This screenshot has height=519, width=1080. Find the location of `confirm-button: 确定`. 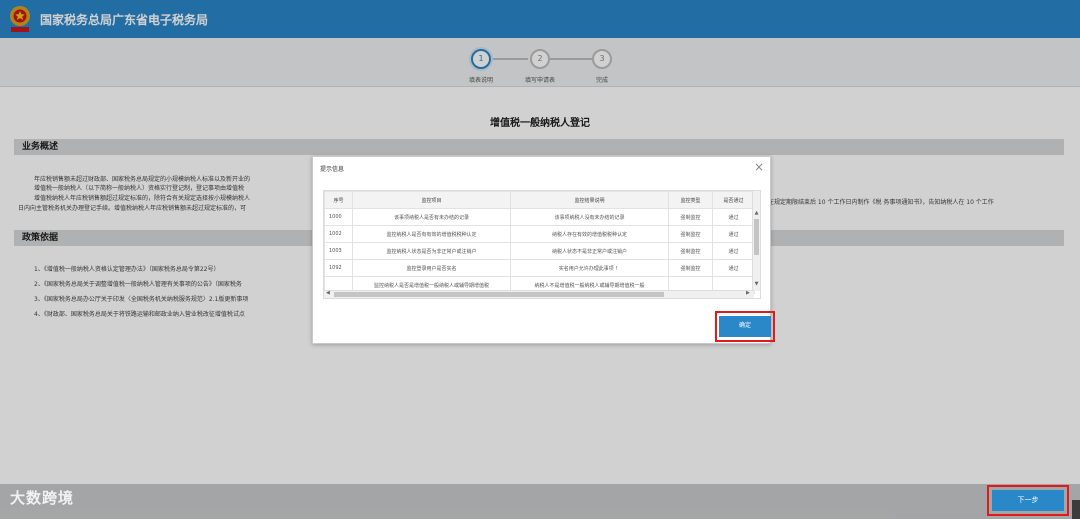

confirm-button: 确定 is located at coordinates (745, 326).